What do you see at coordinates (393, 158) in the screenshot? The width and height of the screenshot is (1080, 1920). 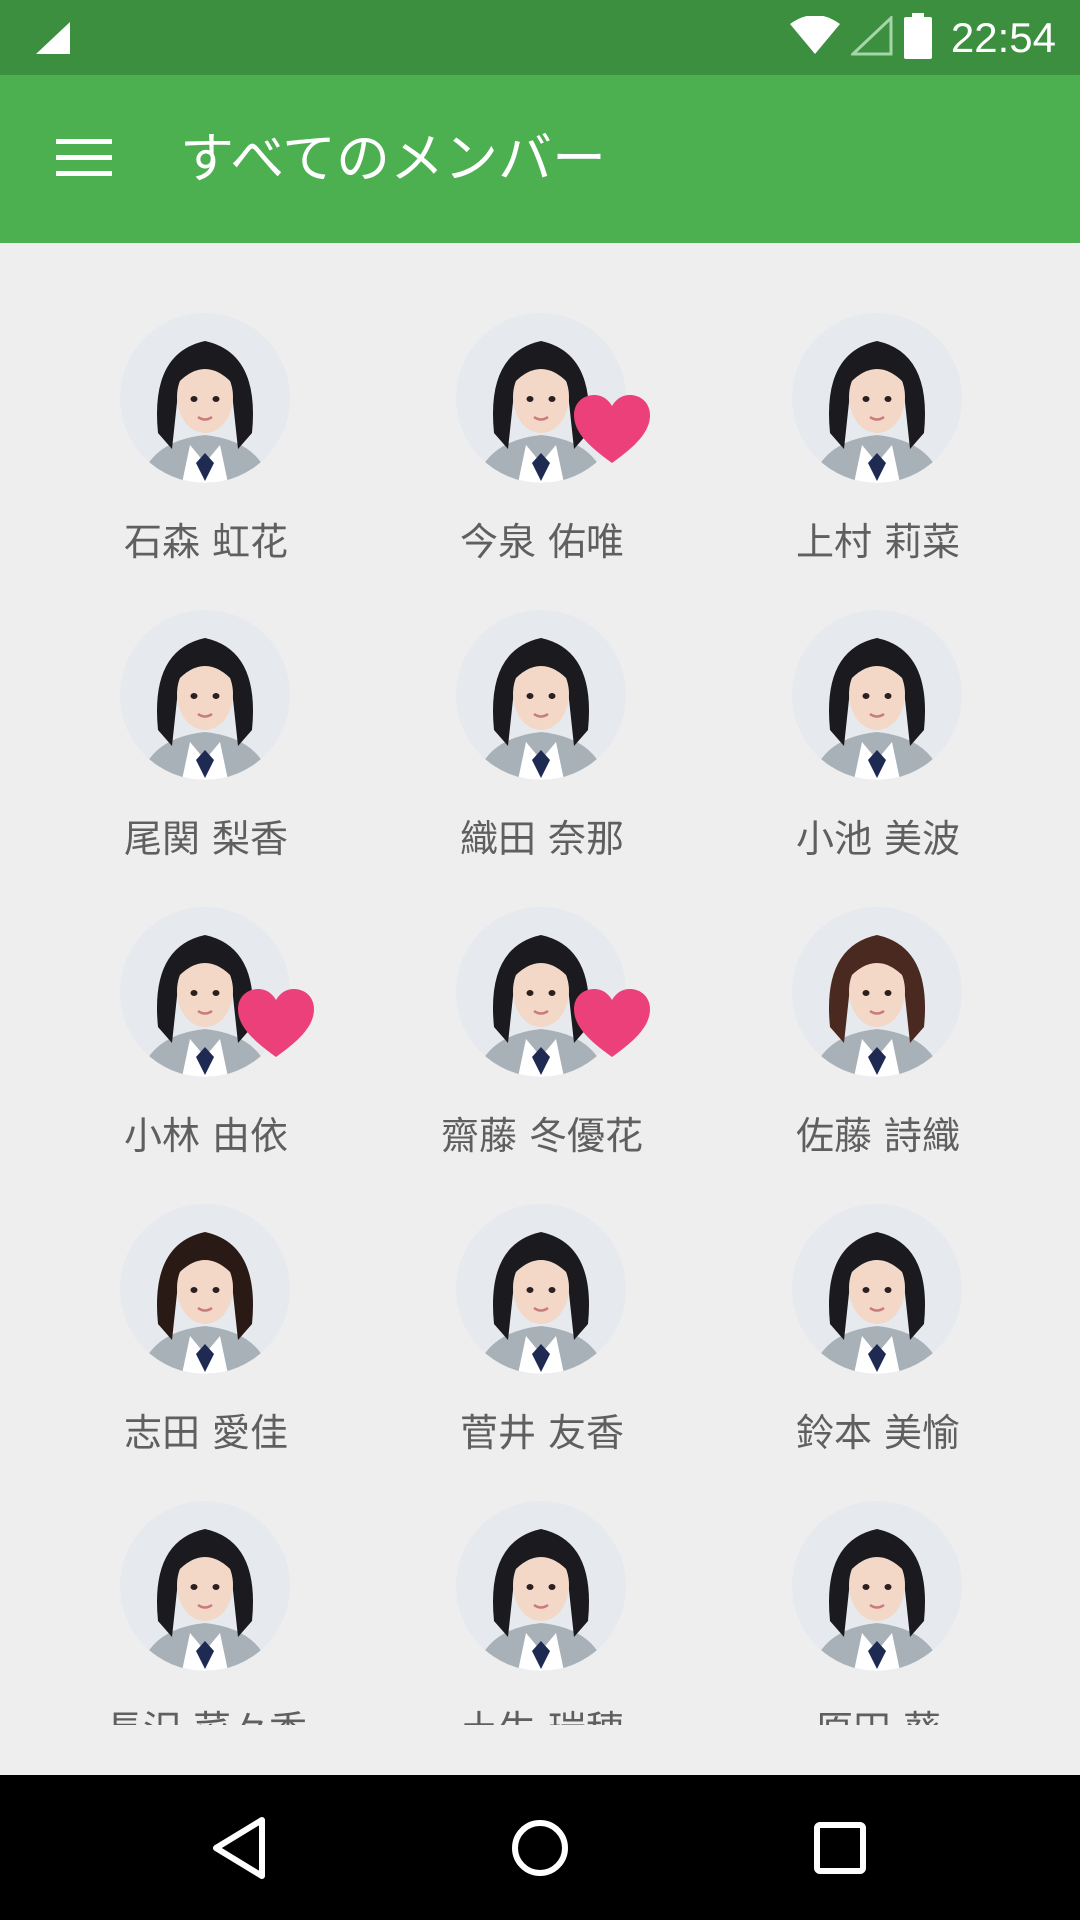 I see `page-title: すべてのメンバー` at bounding box center [393, 158].